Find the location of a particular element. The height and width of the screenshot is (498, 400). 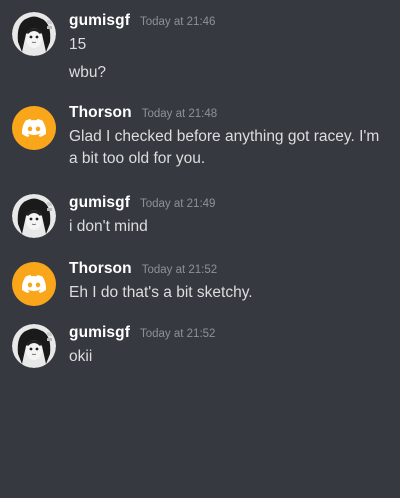

message-text: i don't mind is located at coordinates (108, 226).